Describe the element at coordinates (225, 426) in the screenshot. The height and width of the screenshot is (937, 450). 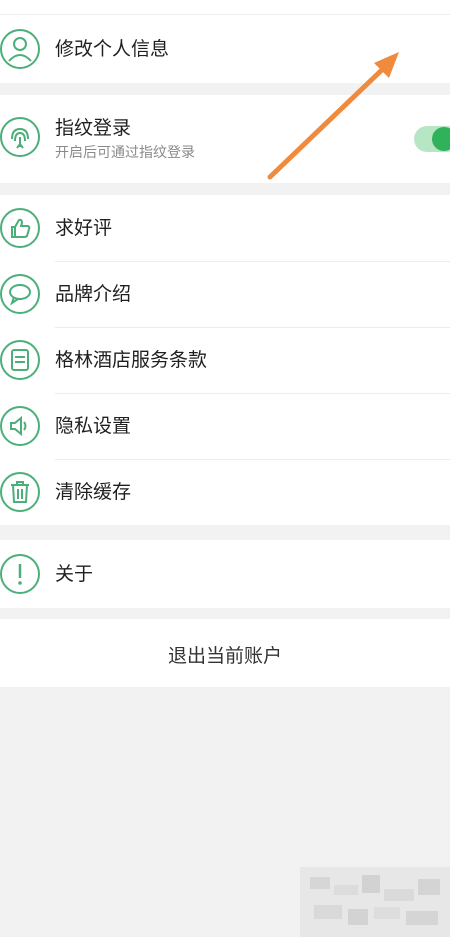
I see `row-privacy: 隐私设置` at that location.